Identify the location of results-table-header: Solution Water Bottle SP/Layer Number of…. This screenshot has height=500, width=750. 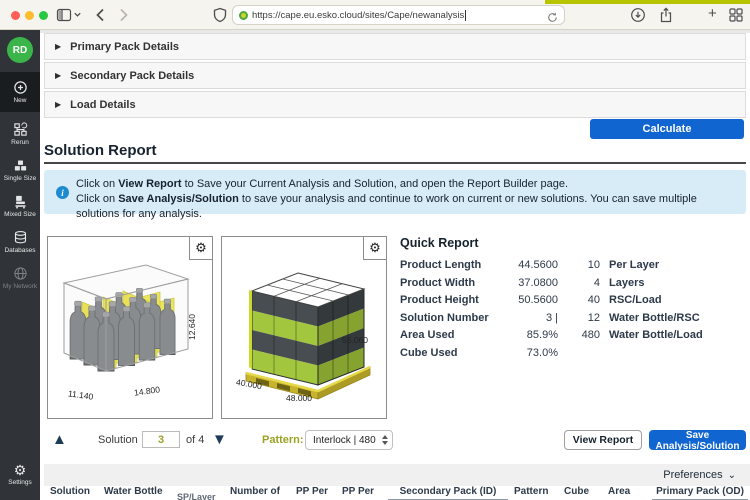
(395, 493).